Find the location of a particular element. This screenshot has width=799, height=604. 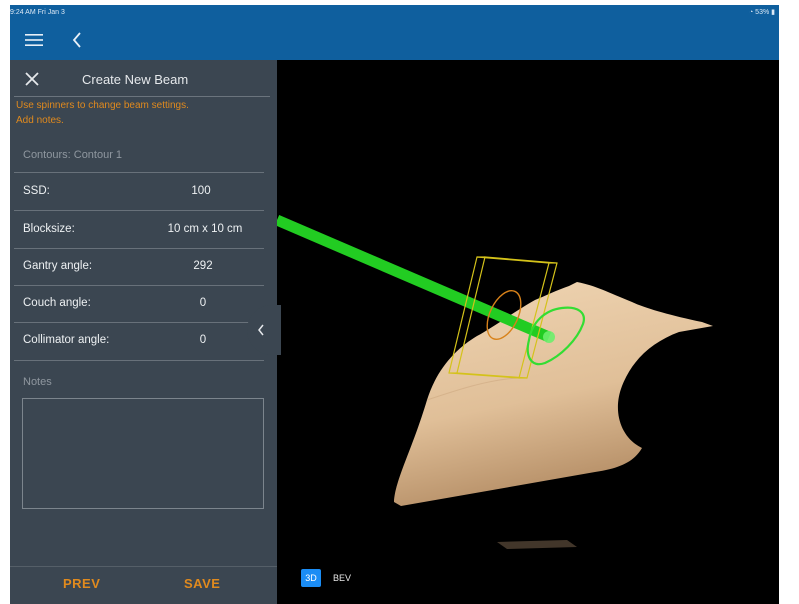

panel-header: Create New Beam is located at coordinates (143, 78).